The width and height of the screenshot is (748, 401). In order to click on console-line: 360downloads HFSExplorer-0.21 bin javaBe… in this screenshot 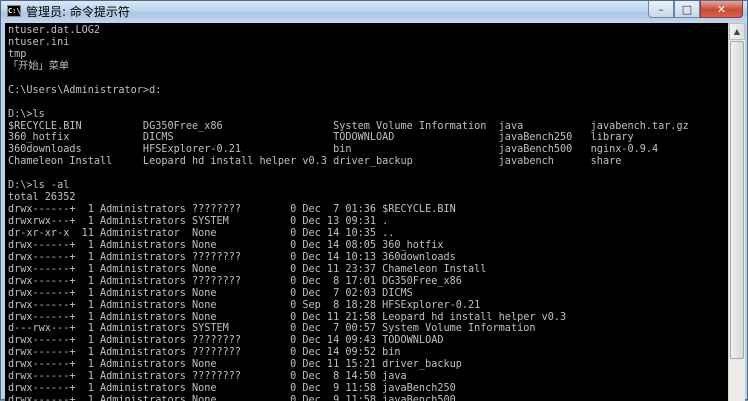, I will do `click(333, 150)`.